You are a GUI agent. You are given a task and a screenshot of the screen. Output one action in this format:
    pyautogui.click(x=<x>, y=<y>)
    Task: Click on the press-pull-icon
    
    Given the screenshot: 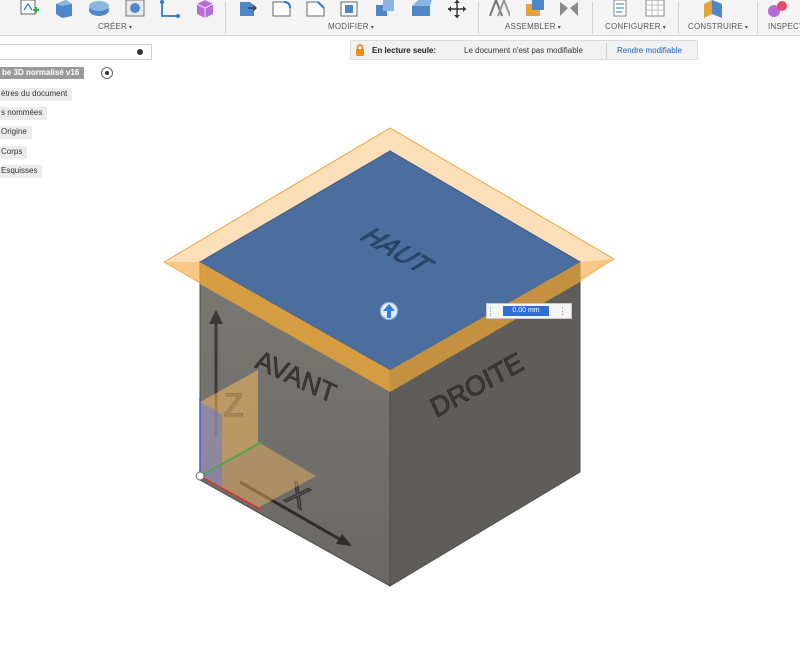 What is the action you would take?
    pyautogui.click(x=247, y=9)
    